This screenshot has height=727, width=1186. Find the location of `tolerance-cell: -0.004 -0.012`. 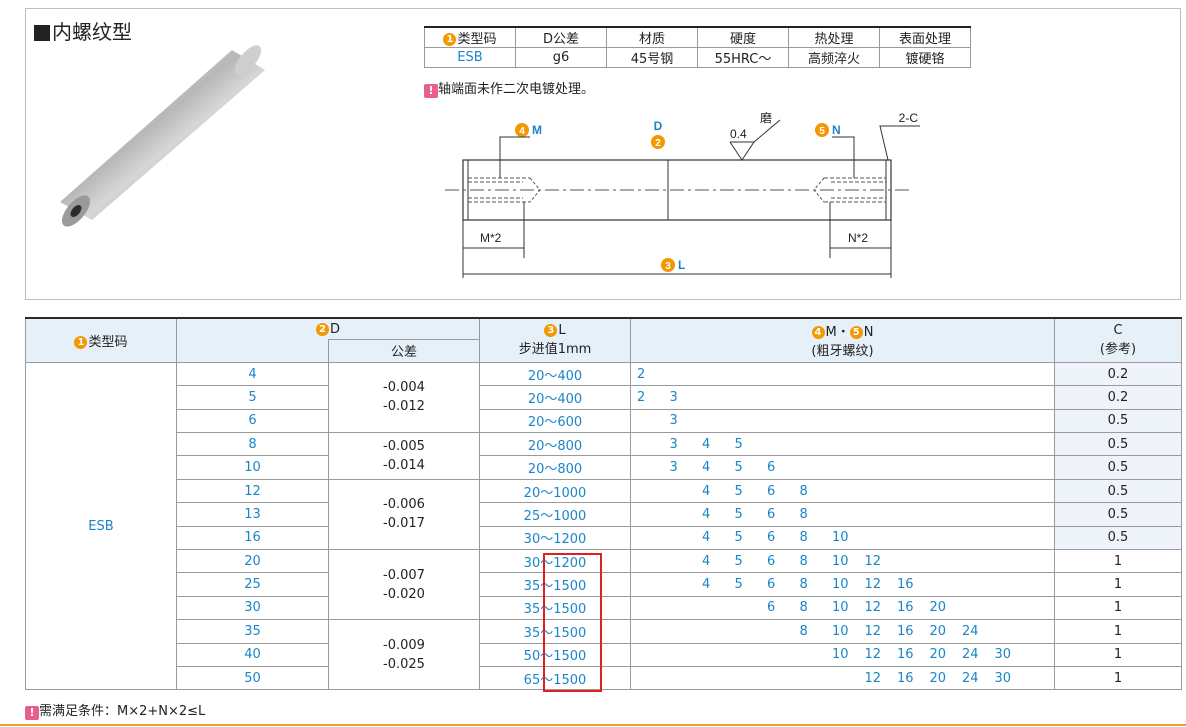

tolerance-cell: -0.004 -0.012 is located at coordinates (404, 397).